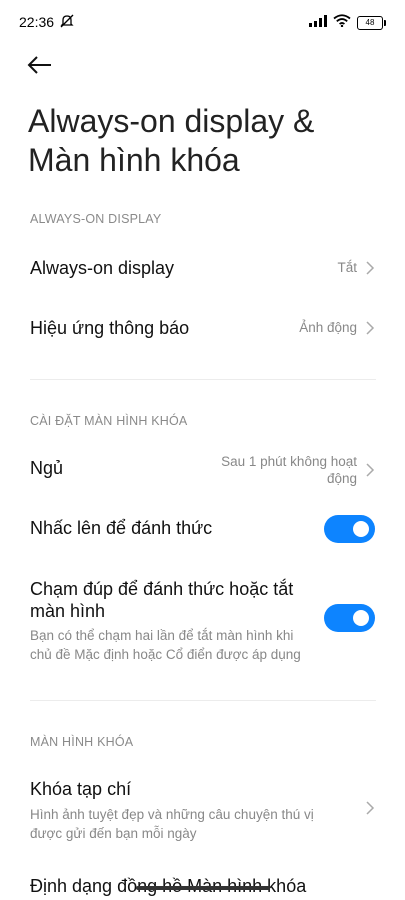 This screenshot has height=900, width=405. I want to click on page-title-line2: Màn hình khóa, so click(134, 160).